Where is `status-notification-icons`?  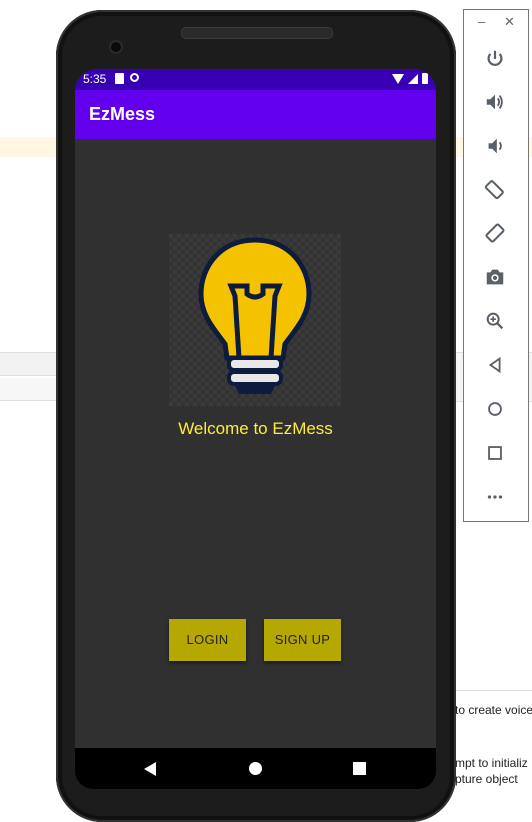
status-notification-icons is located at coordinates (127, 78).